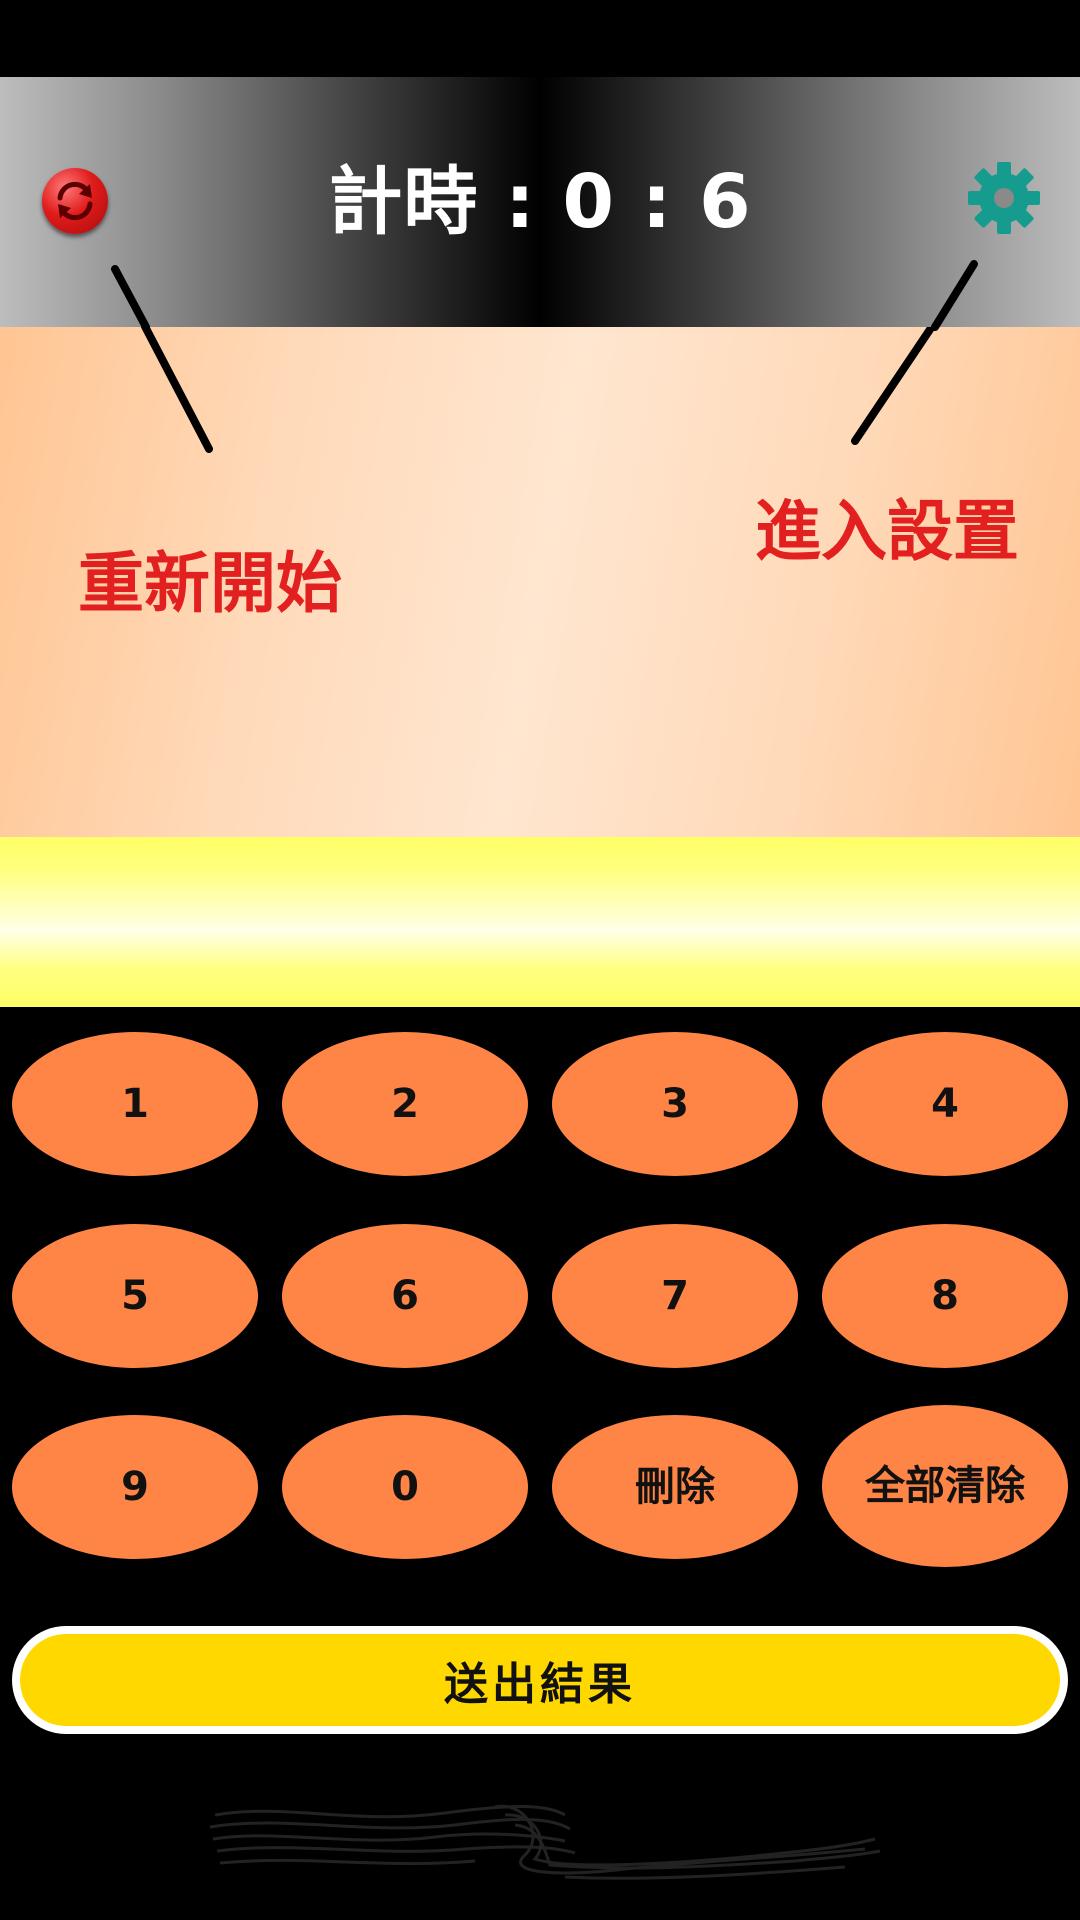  Describe the element at coordinates (887, 531) in the screenshot. I see `settings-hint: 進入設置` at that location.